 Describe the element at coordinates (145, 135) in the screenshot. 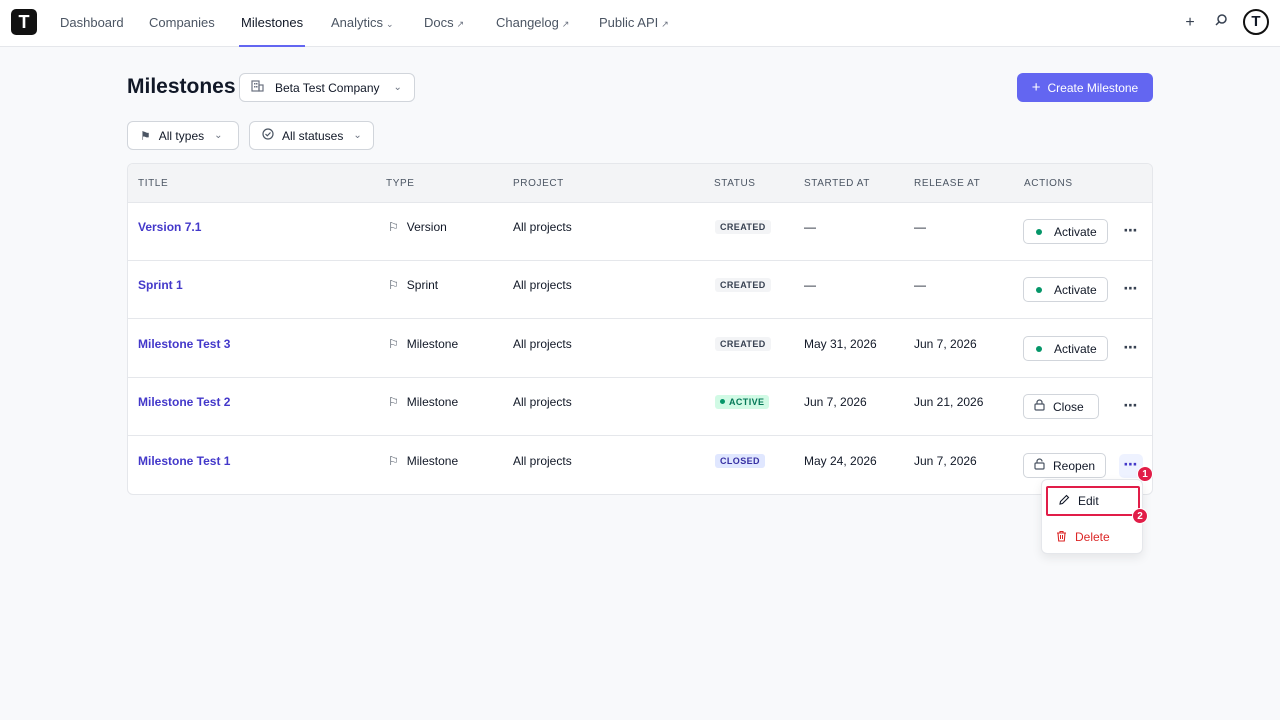

I see `flag-icon: ⚑` at that location.